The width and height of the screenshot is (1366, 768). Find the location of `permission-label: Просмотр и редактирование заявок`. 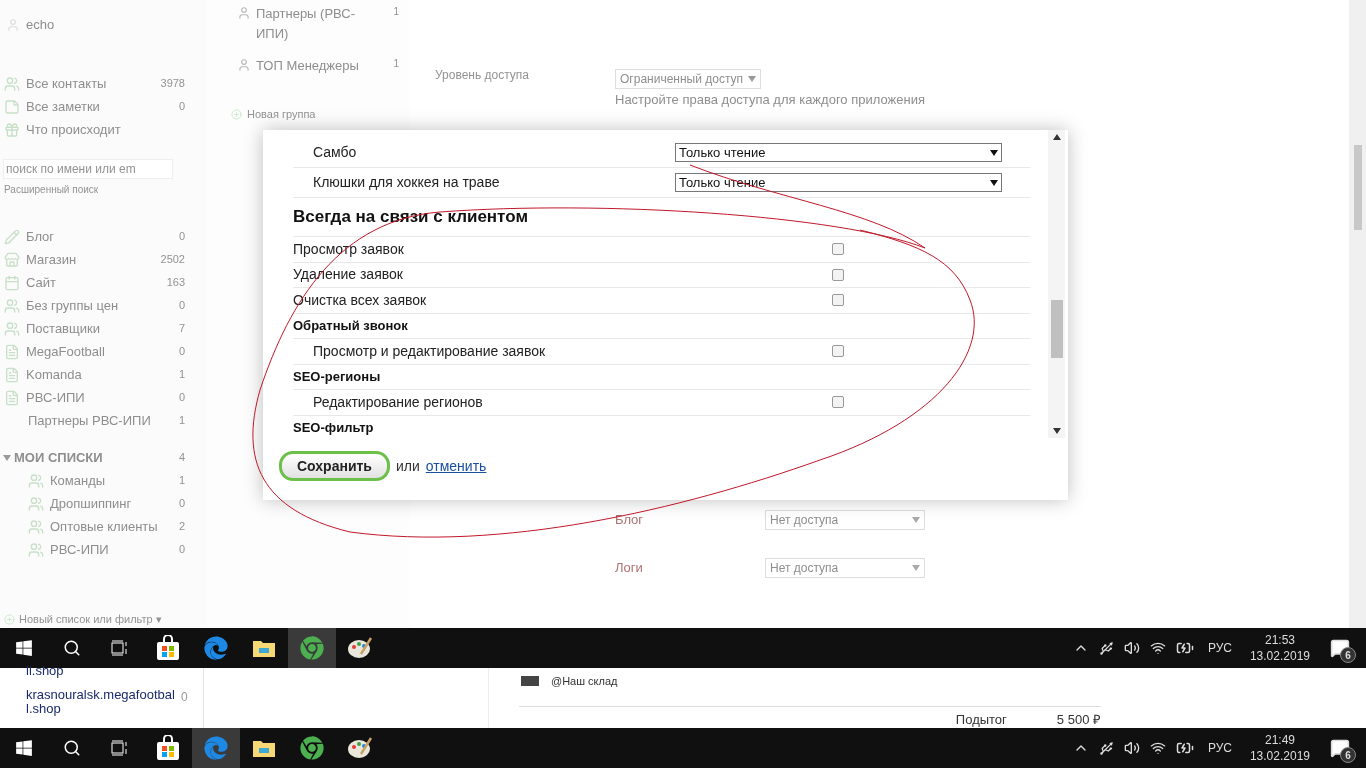

permission-label: Просмотр и редактирование заявок is located at coordinates (430, 351).